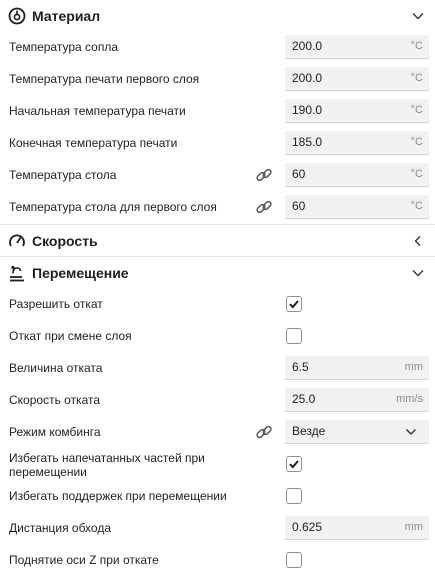 The width and height of the screenshot is (435, 576). I want to click on enable-retraction-row: Разрешить откат, so click(217, 304).